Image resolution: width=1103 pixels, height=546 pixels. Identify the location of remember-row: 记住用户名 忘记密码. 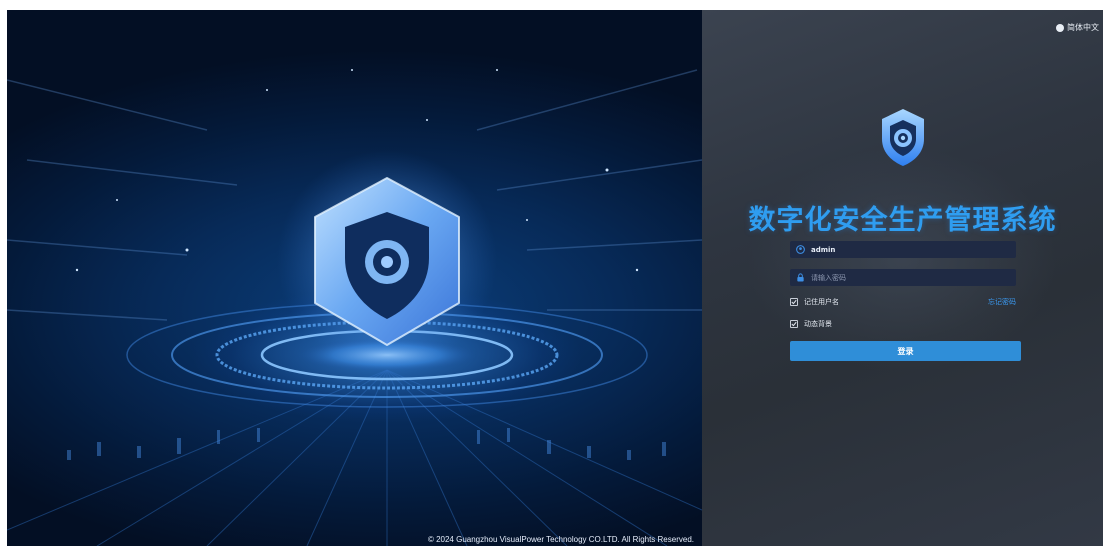
(903, 302).